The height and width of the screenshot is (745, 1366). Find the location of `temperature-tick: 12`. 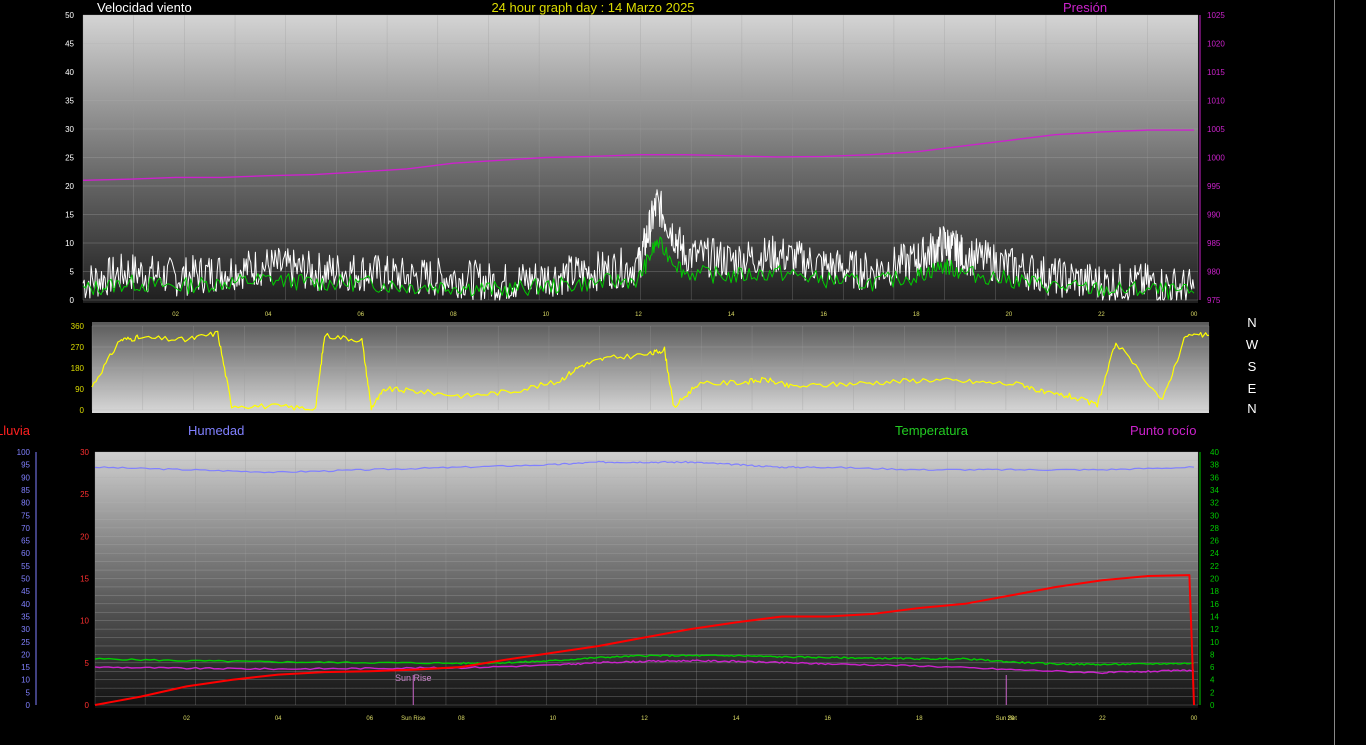

temperature-tick: 12 is located at coordinates (1214, 629).